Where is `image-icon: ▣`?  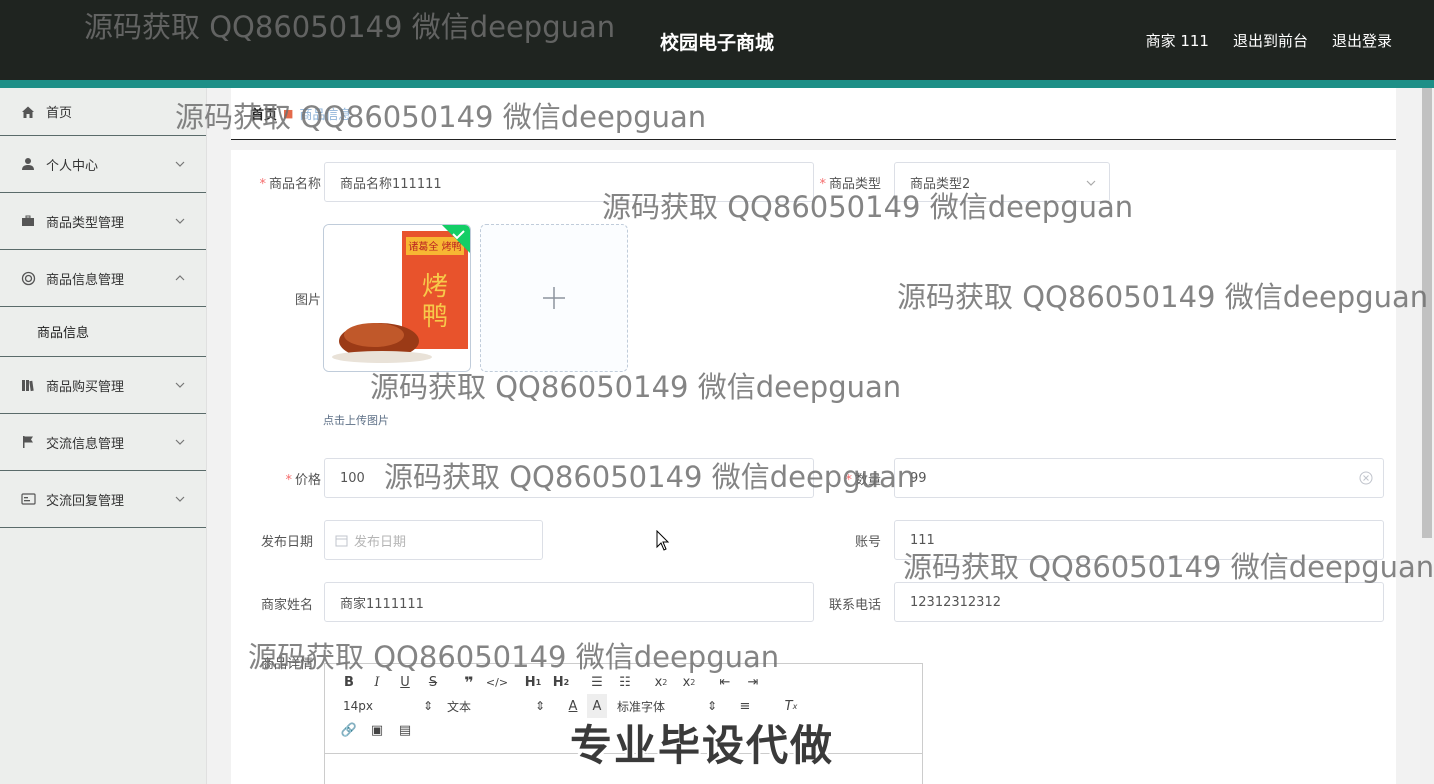
image-icon: ▣ is located at coordinates (377, 730).